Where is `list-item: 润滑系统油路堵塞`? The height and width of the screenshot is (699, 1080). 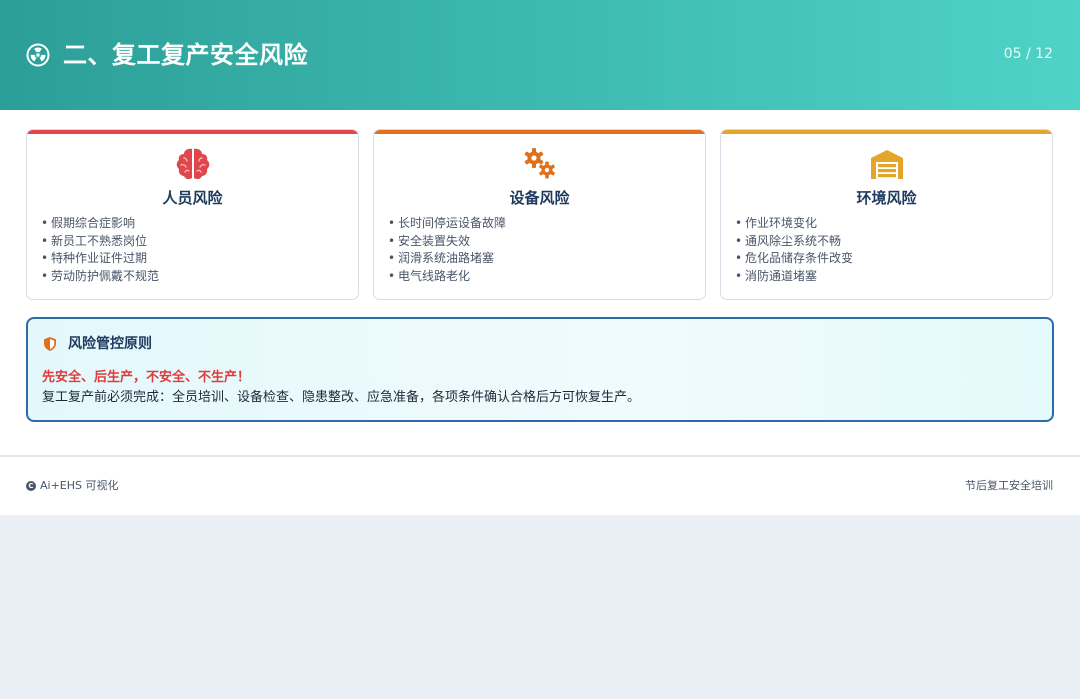
list-item: 润滑系统油路堵塞 is located at coordinates (447, 259).